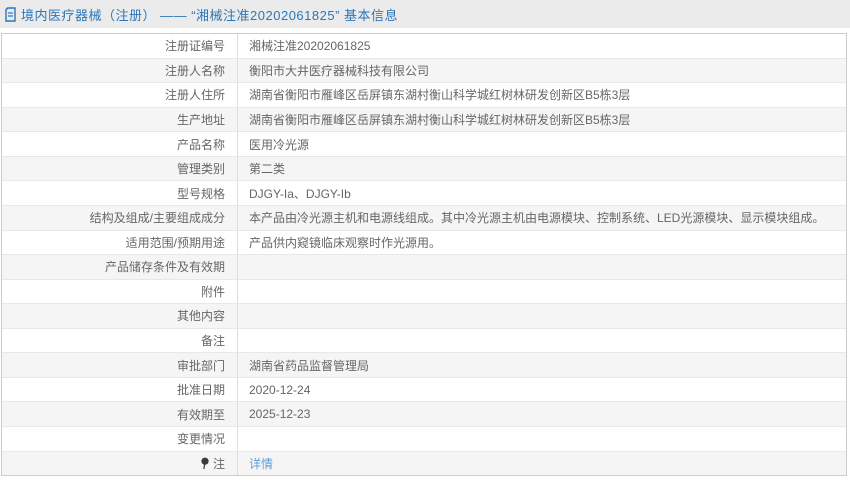 Image resolution: width=850 pixels, height=480 pixels. Describe the element at coordinates (120, 463) in the screenshot. I see `row-label: 注` at that location.